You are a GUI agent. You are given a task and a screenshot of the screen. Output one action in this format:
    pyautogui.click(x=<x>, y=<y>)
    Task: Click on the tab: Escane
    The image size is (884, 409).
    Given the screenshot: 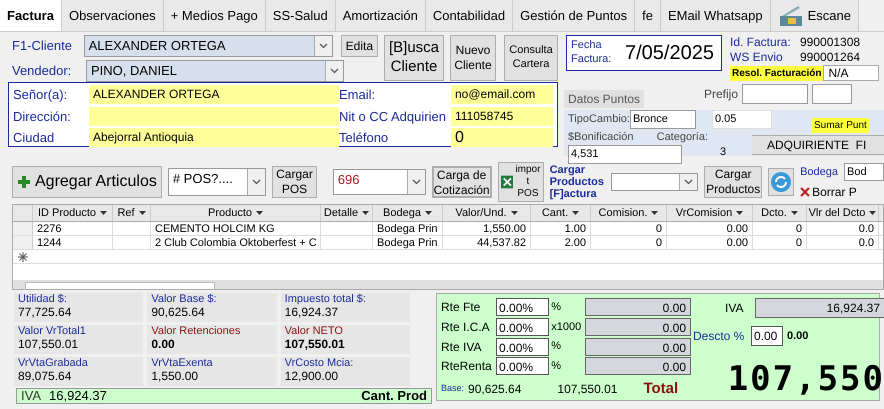 What is the action you would take?
    pyautogui.click(x=814, y=15)
    